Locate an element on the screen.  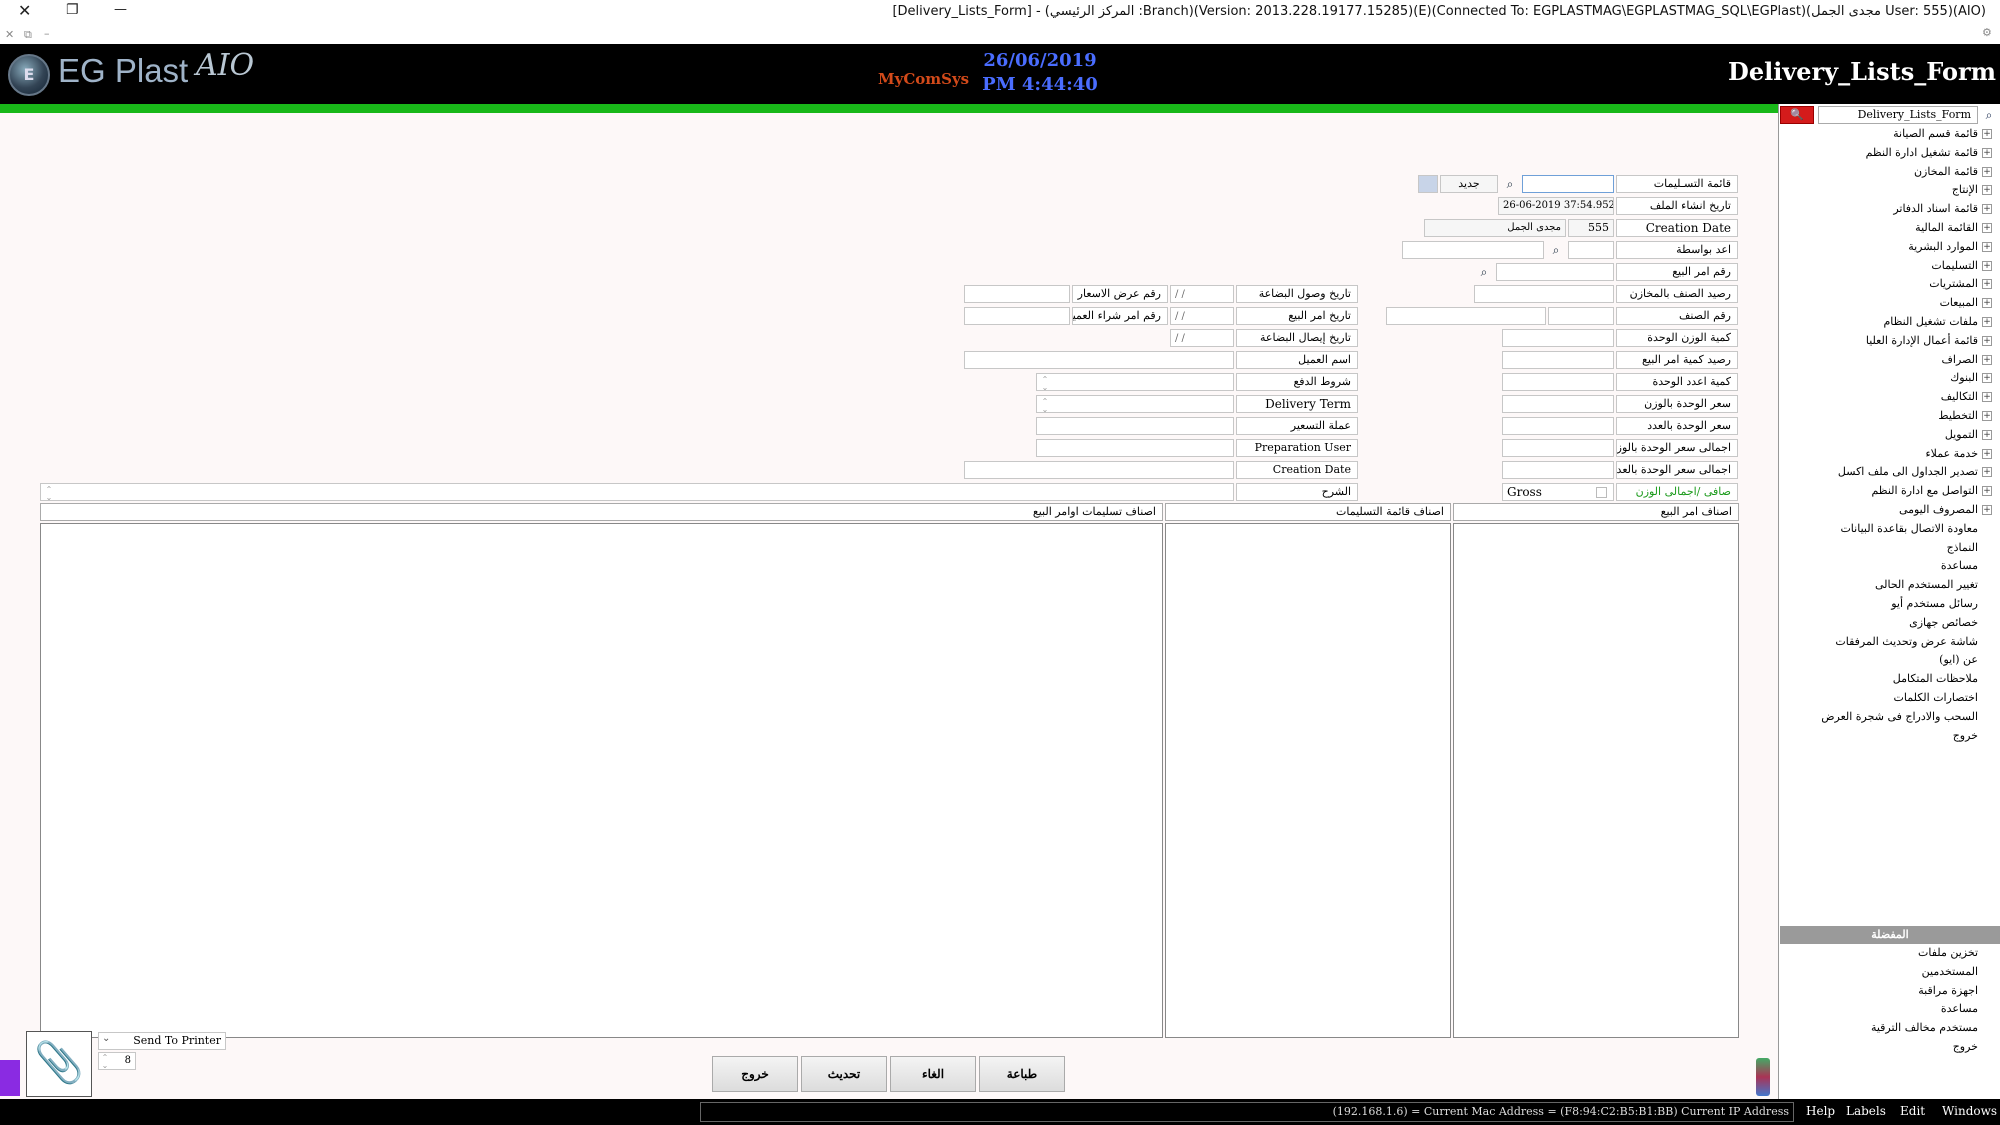
customer-po-field is located at coordinates (1017, 316).